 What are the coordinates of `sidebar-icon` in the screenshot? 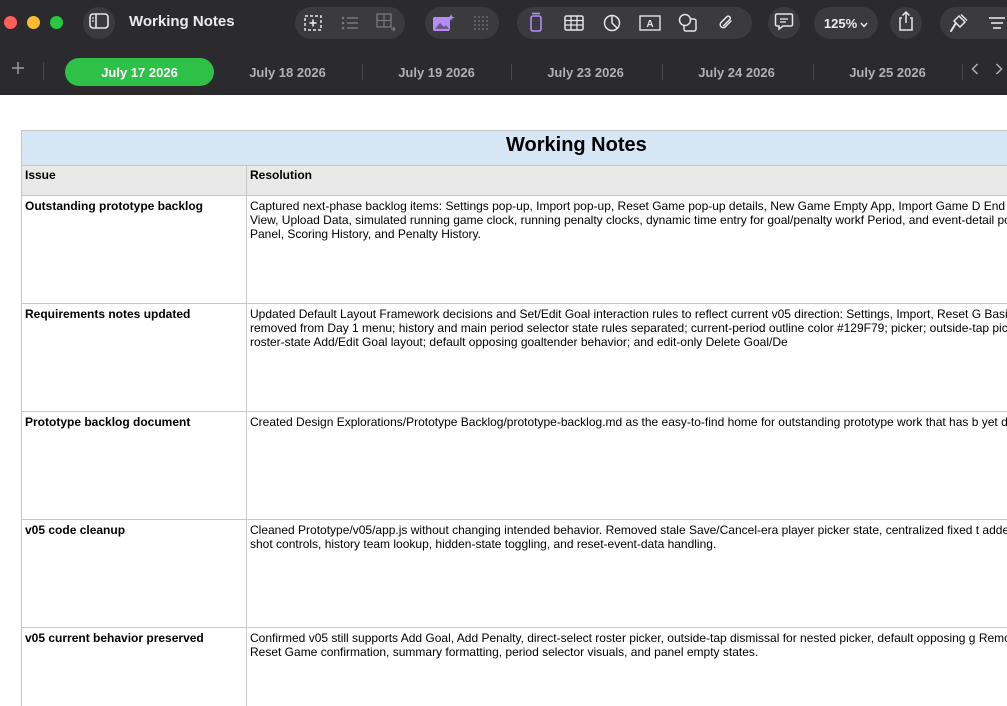 It's located at (99, 23).